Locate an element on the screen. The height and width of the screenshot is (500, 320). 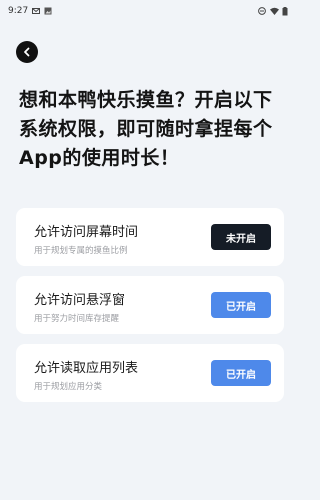
permission-title: 允许访问屏幕时间 is located at coordinates (86, 232).